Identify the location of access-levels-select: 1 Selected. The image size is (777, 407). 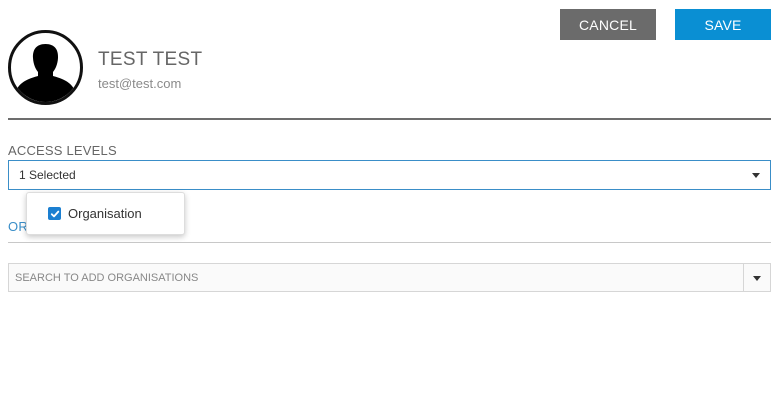
(389, 175).